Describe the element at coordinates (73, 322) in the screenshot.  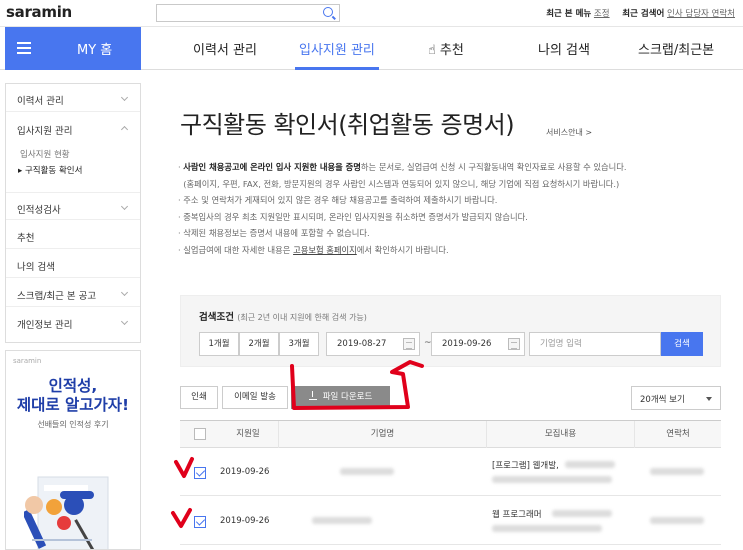
I see `sidebar-item-privacy: 개인정보 관리` at that location.